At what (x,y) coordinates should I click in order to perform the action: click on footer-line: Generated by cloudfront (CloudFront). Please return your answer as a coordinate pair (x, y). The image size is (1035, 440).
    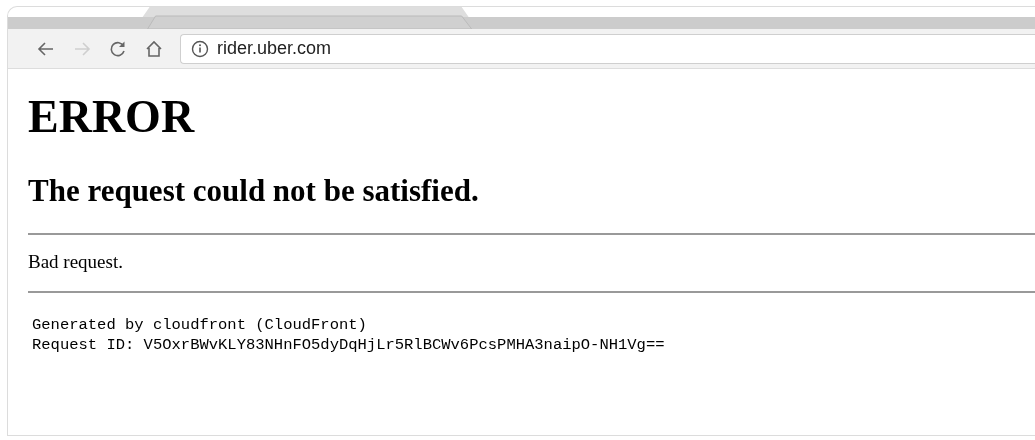
    Looking at the image, I should click on (199, 324).